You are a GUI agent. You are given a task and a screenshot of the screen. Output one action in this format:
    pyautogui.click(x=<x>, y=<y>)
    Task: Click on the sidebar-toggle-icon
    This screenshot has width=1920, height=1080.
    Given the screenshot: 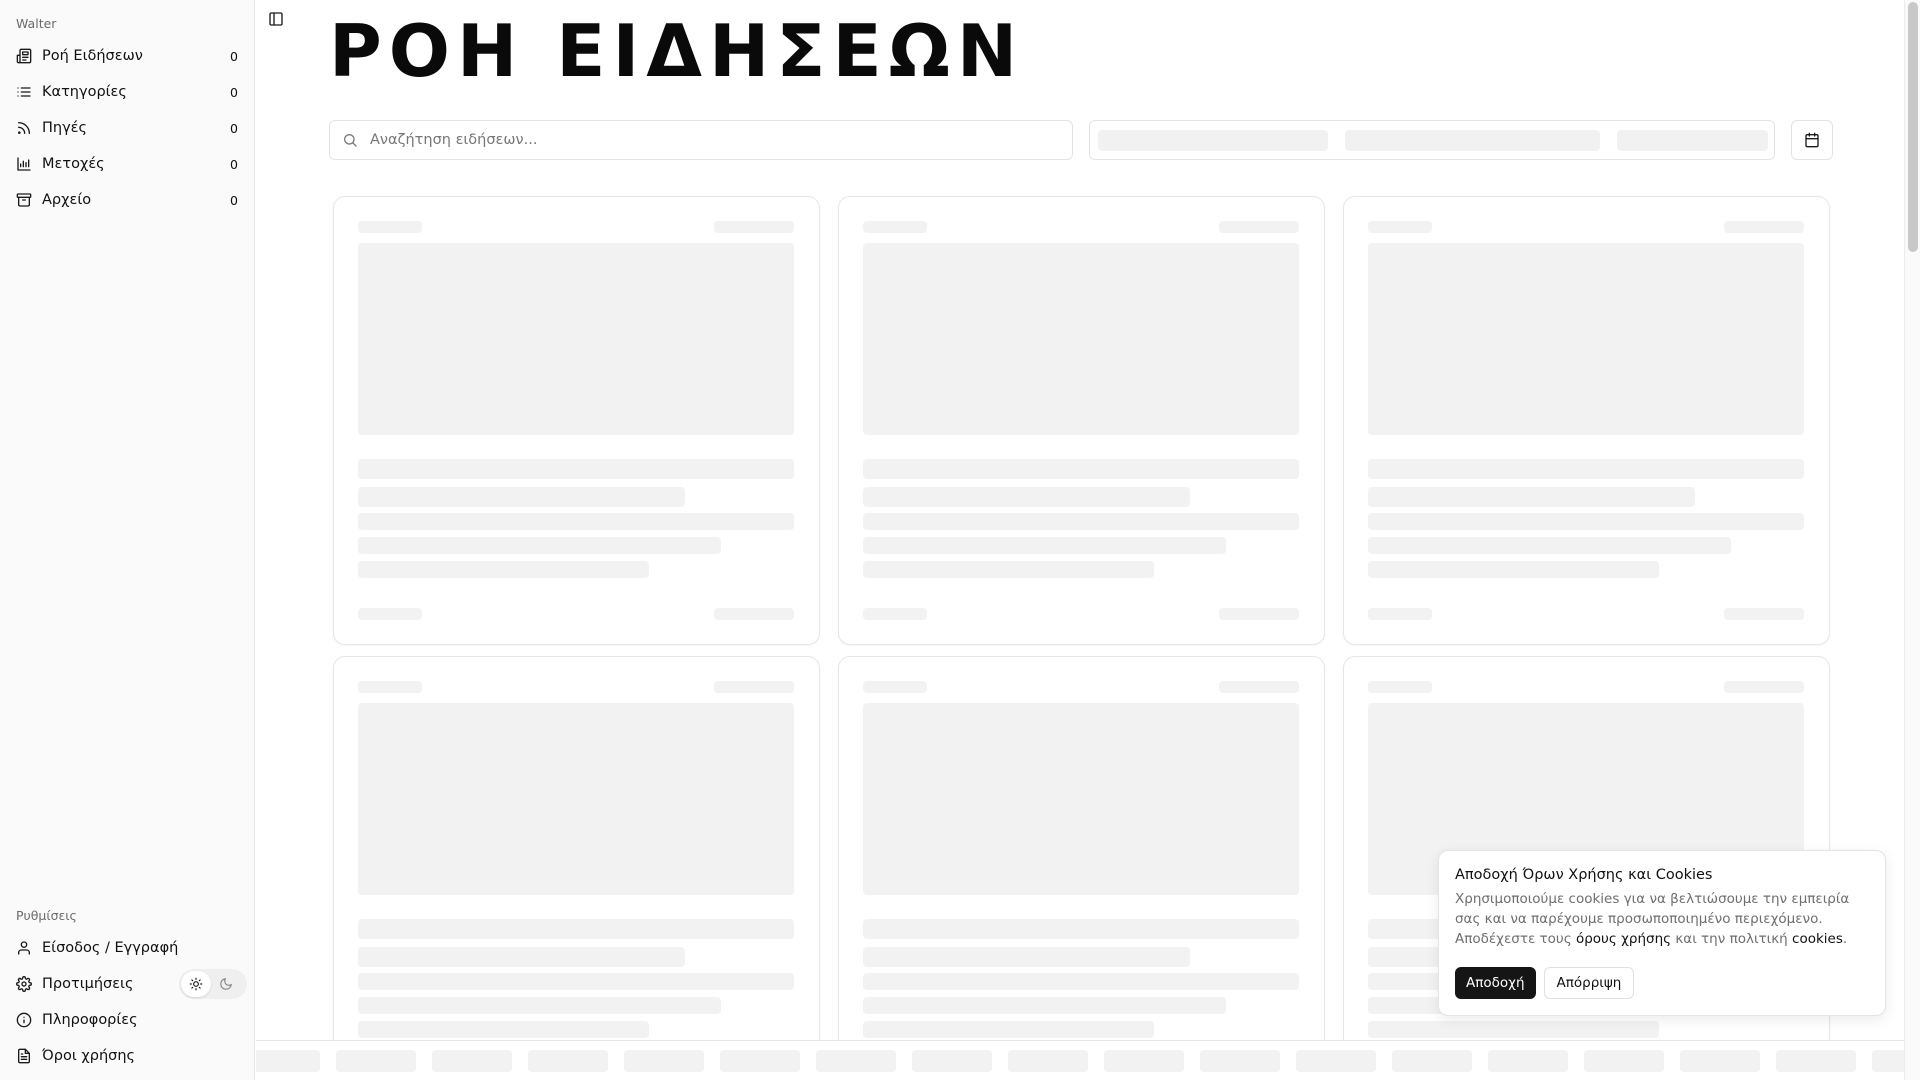 What is the action you would take?
    pyautogui.click(x=276, y=19)
    